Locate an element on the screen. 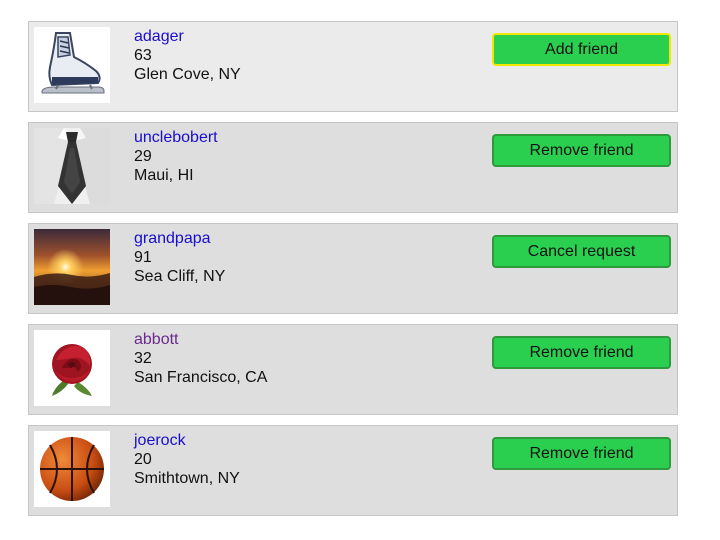  location-text: Maui, HI is located at coordinates (164, 175).